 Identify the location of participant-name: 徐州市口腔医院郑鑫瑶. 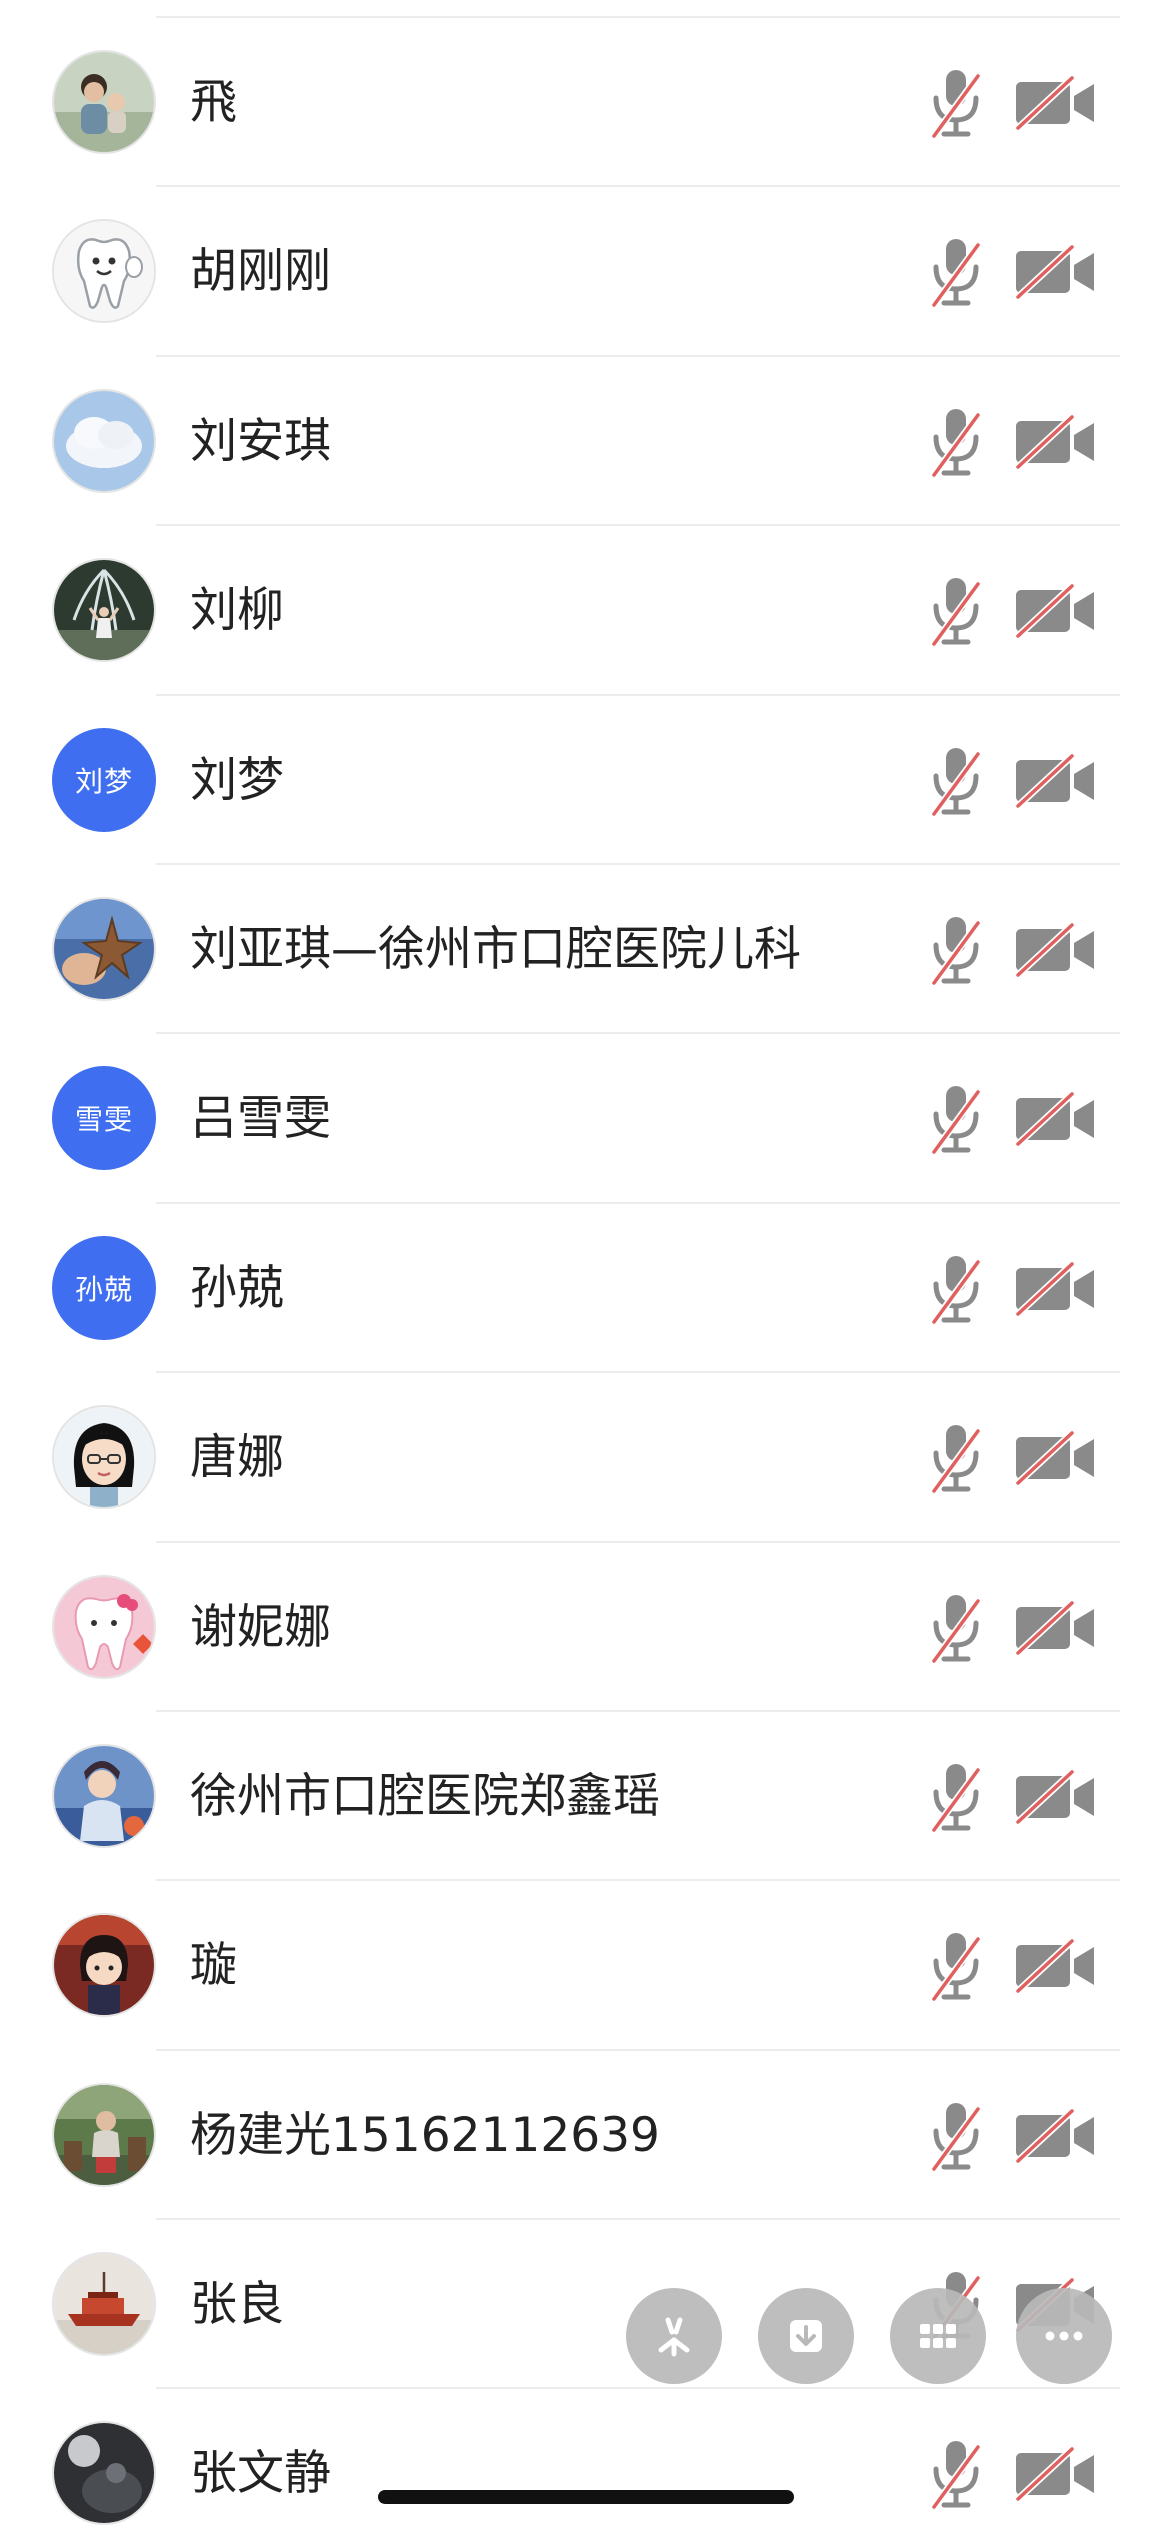
(425, 1796).